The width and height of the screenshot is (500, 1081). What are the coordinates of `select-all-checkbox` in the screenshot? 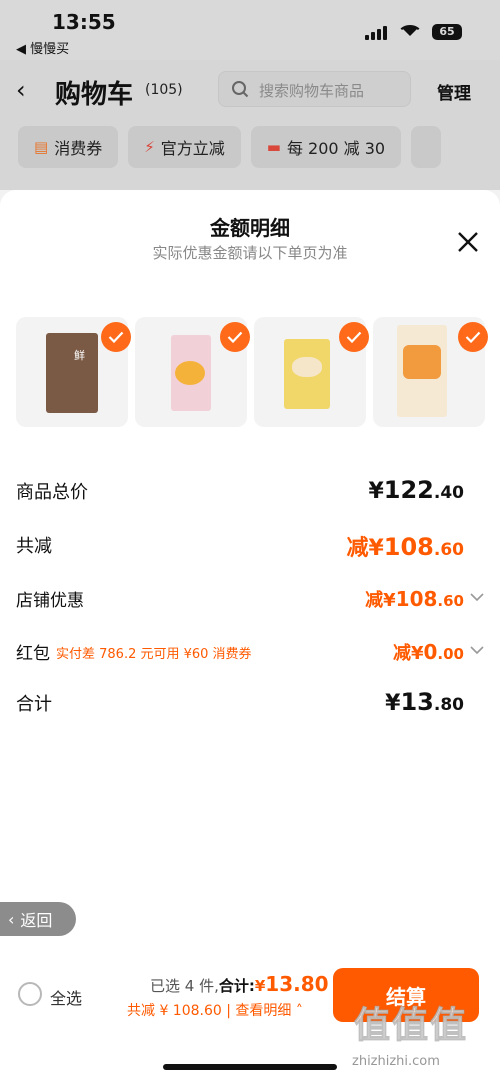 It's located at (30, 994).